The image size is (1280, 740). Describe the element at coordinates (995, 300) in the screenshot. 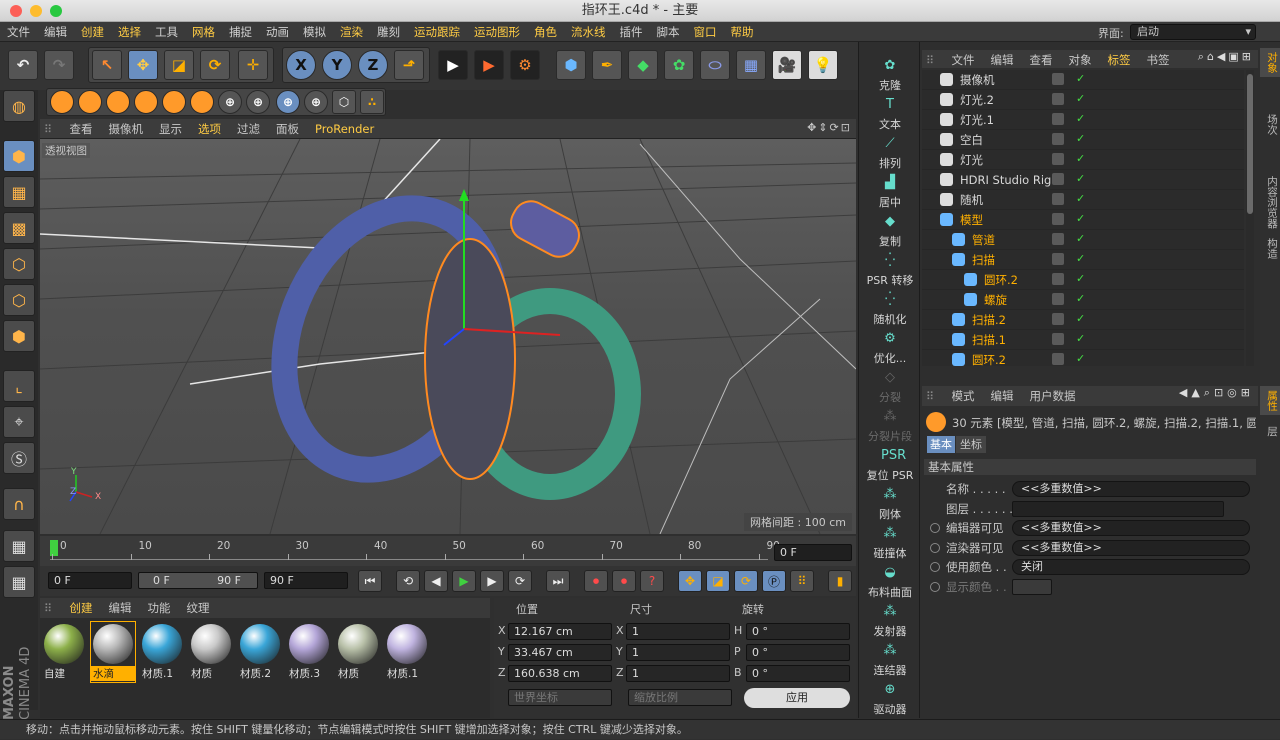

I see `object-name: 螺旋` at that location.